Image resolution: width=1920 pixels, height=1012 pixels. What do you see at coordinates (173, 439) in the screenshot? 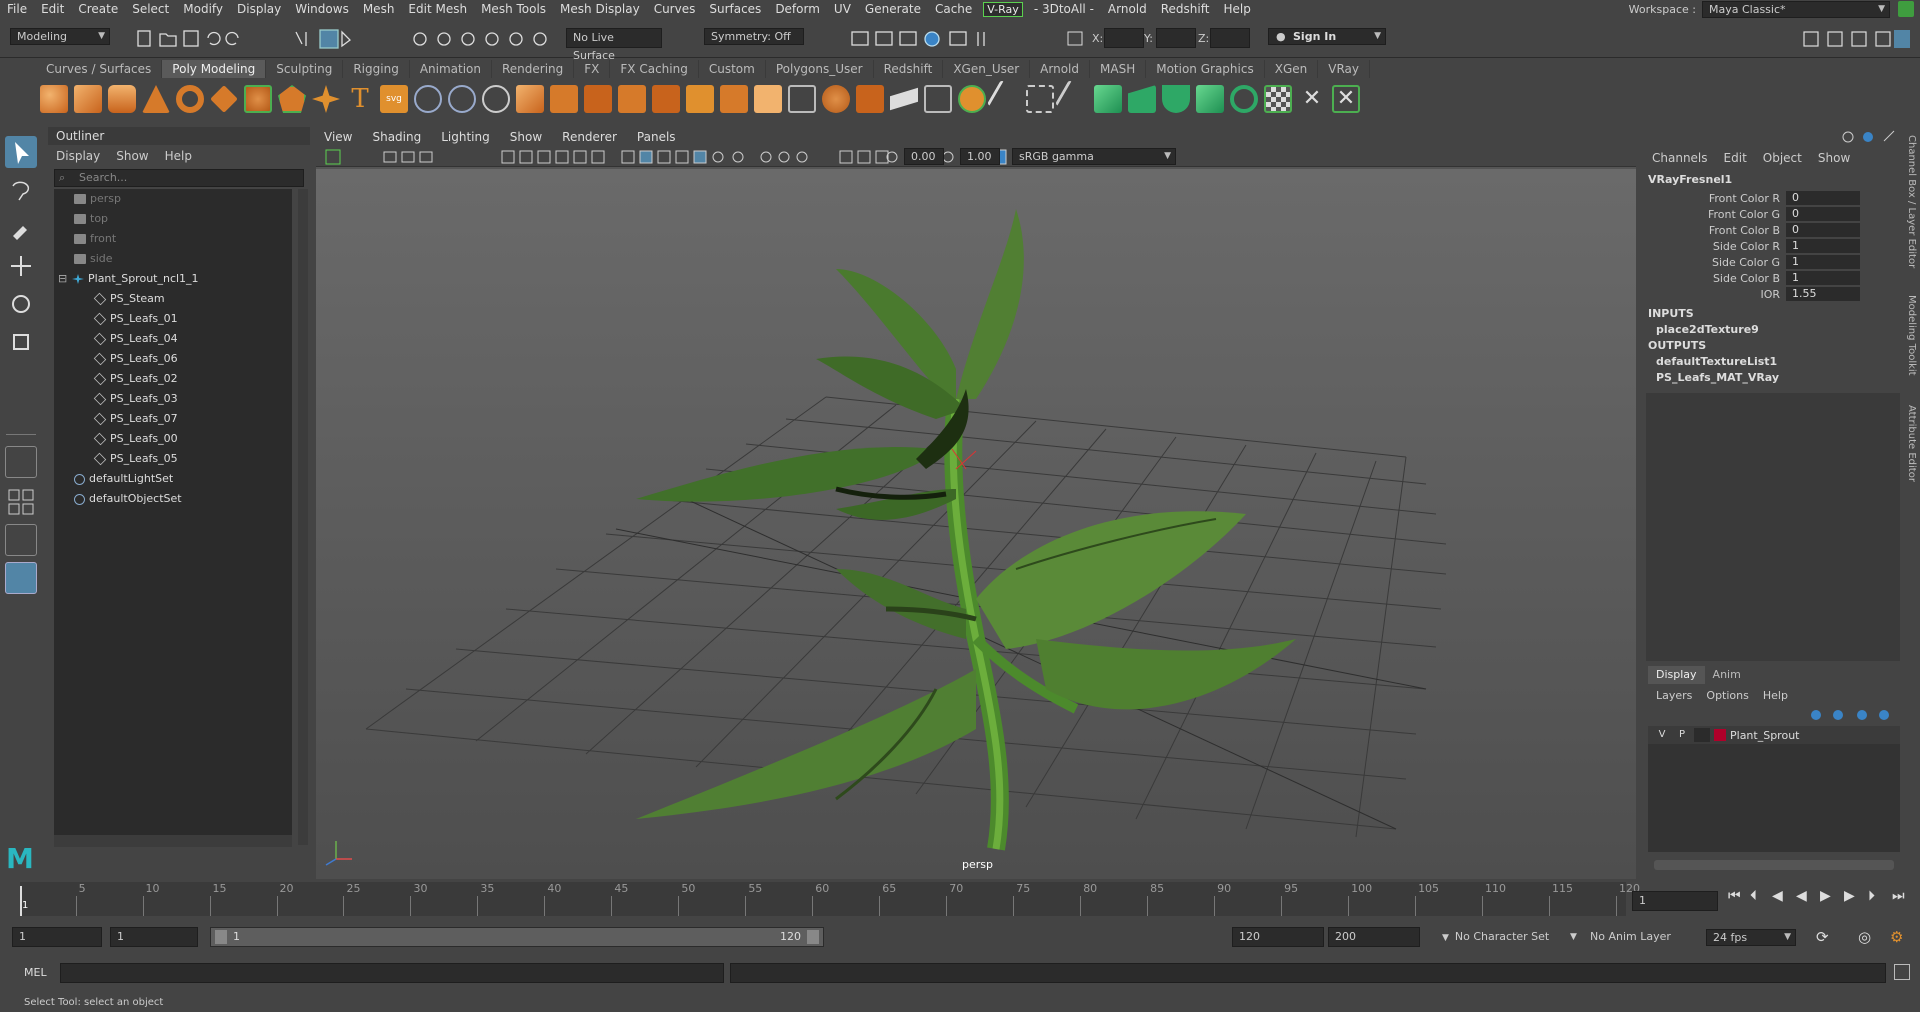
I see `outliner-item: PS_Leafs_00` at bounding box center [173, 439].